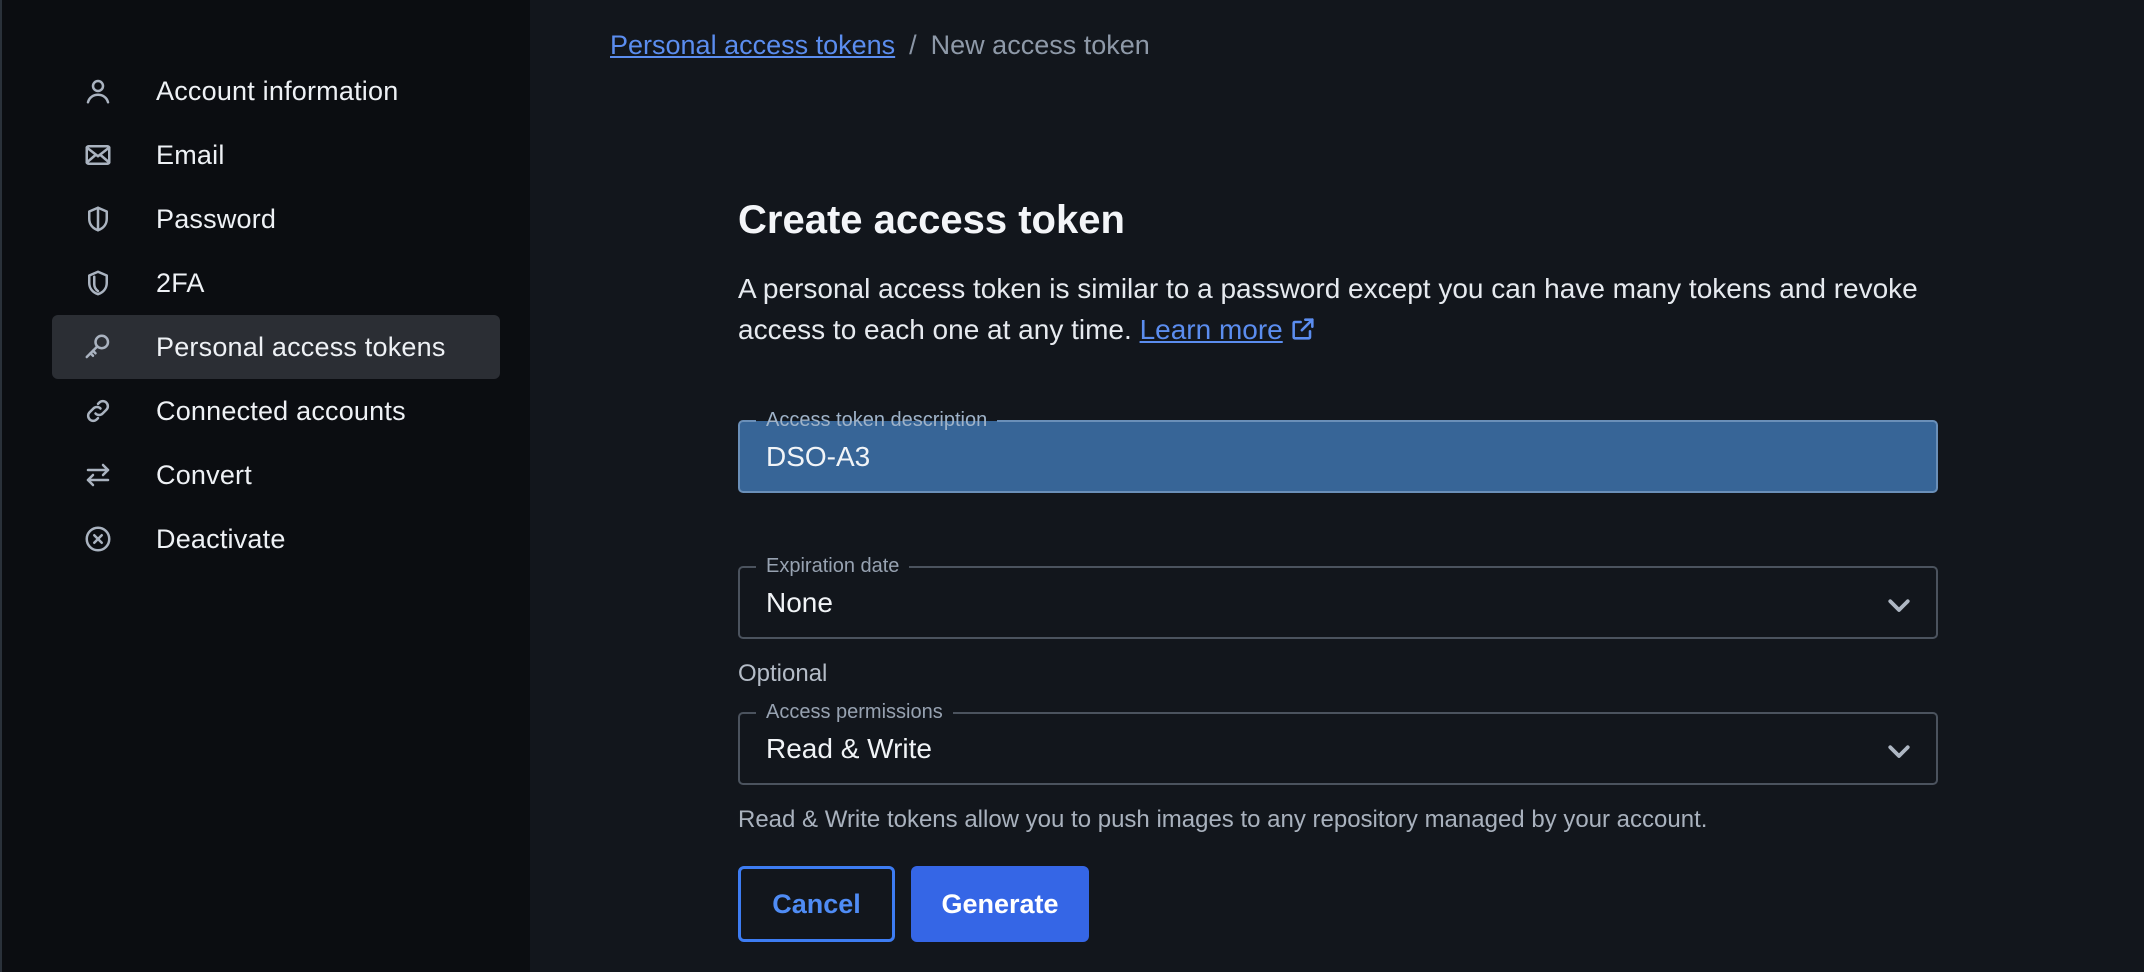 The width and height of the screenshot is (2144, 972). I want to click on access-token-description-field: Access token description, so click(1338, 450).